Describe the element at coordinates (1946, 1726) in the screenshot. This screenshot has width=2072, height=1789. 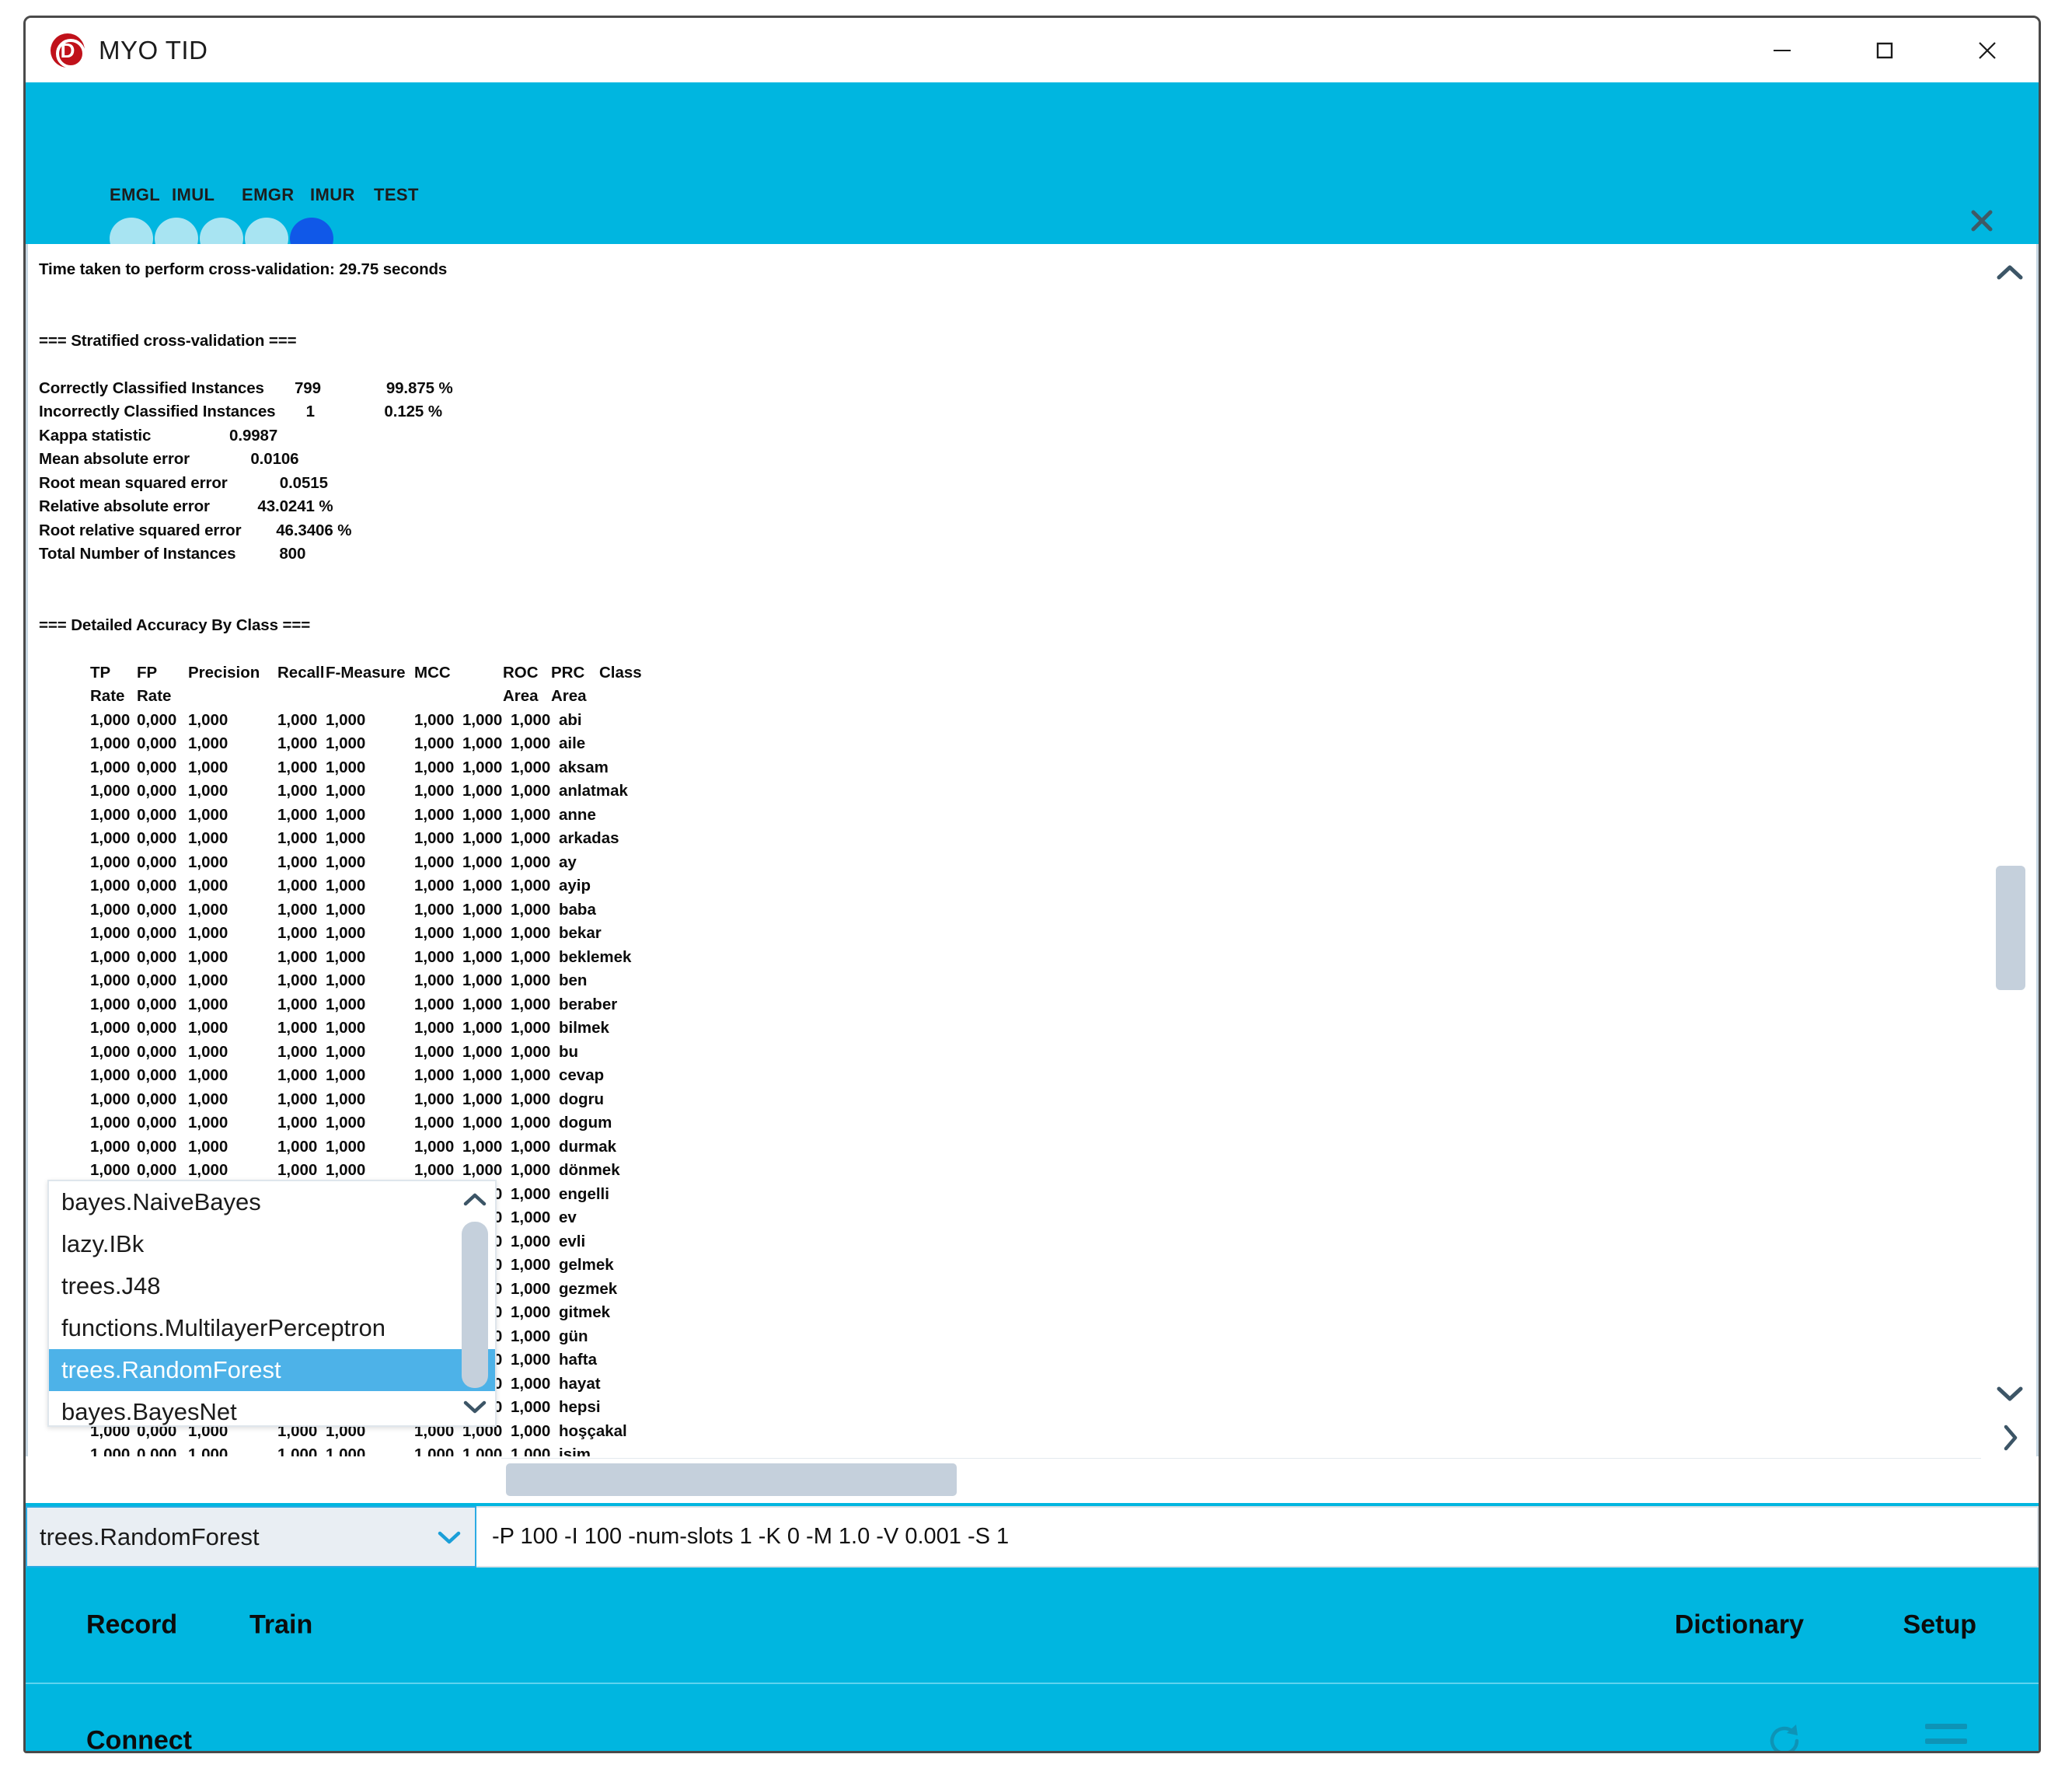
I see `hamburger-menu-icon` at that location.